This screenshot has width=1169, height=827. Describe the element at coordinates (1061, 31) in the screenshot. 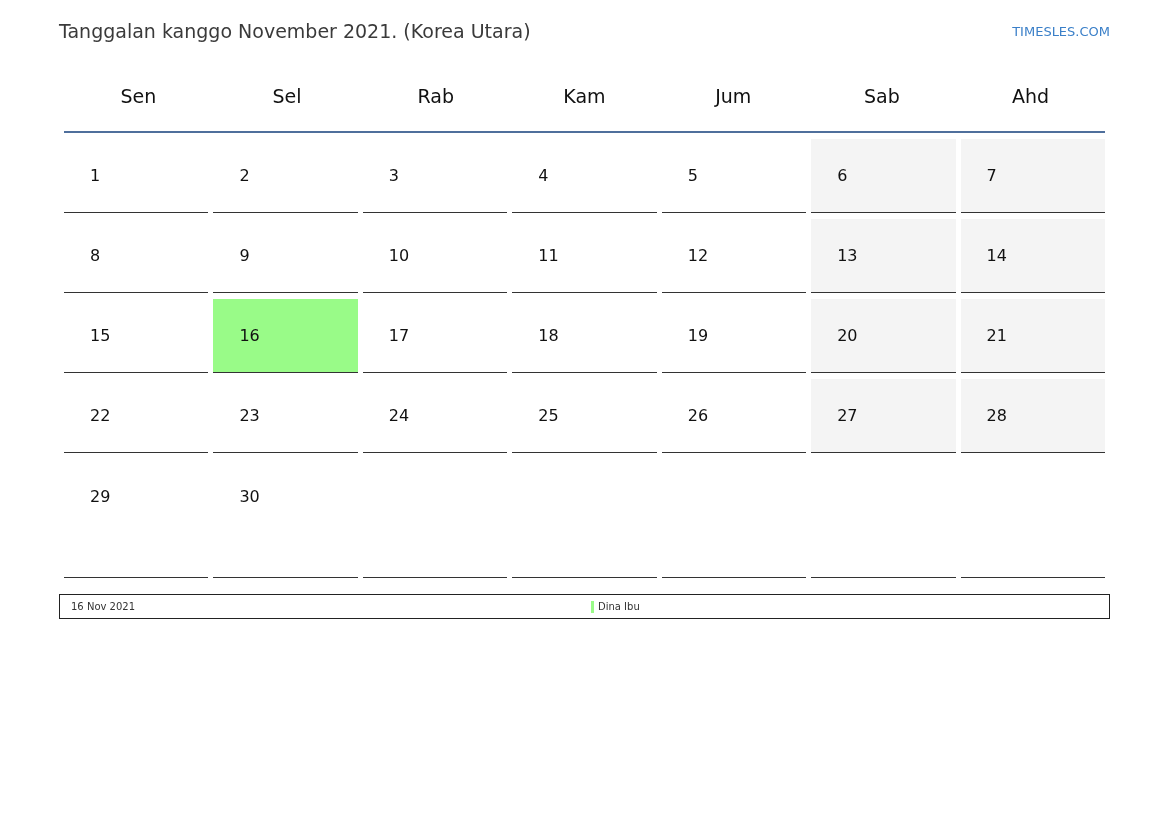

I see `site-link: TIMESLES.COM` at that location.